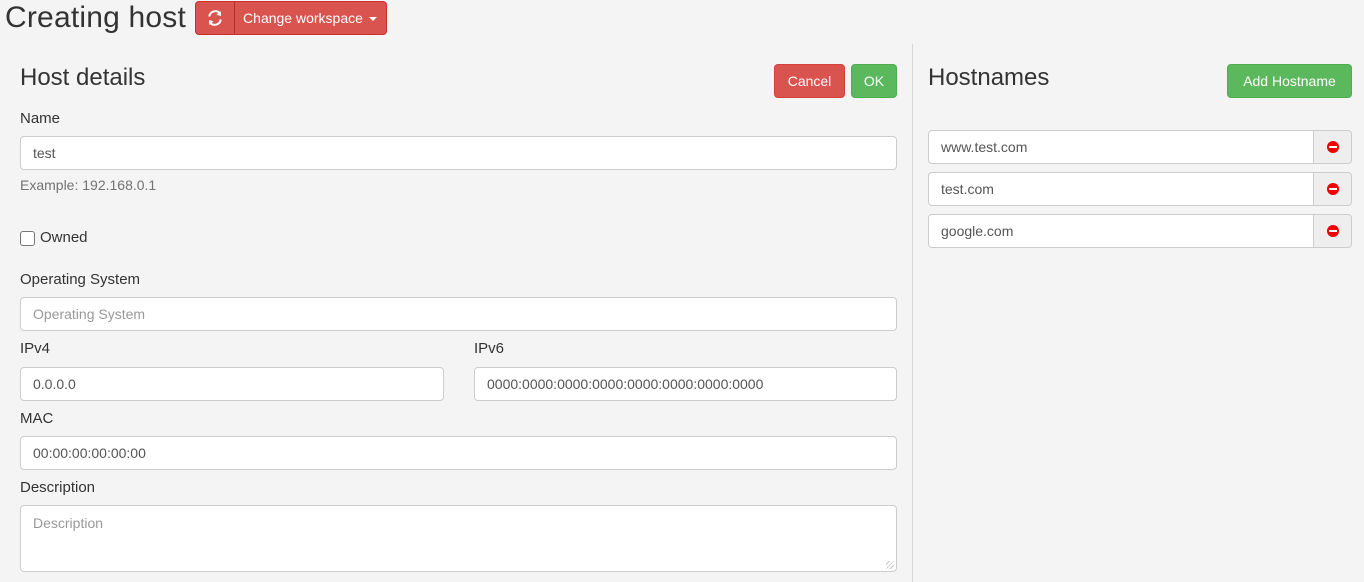 The height and width of the screenshot is (582, 1364). I want to click on refresh-icon, so click(215, 18).